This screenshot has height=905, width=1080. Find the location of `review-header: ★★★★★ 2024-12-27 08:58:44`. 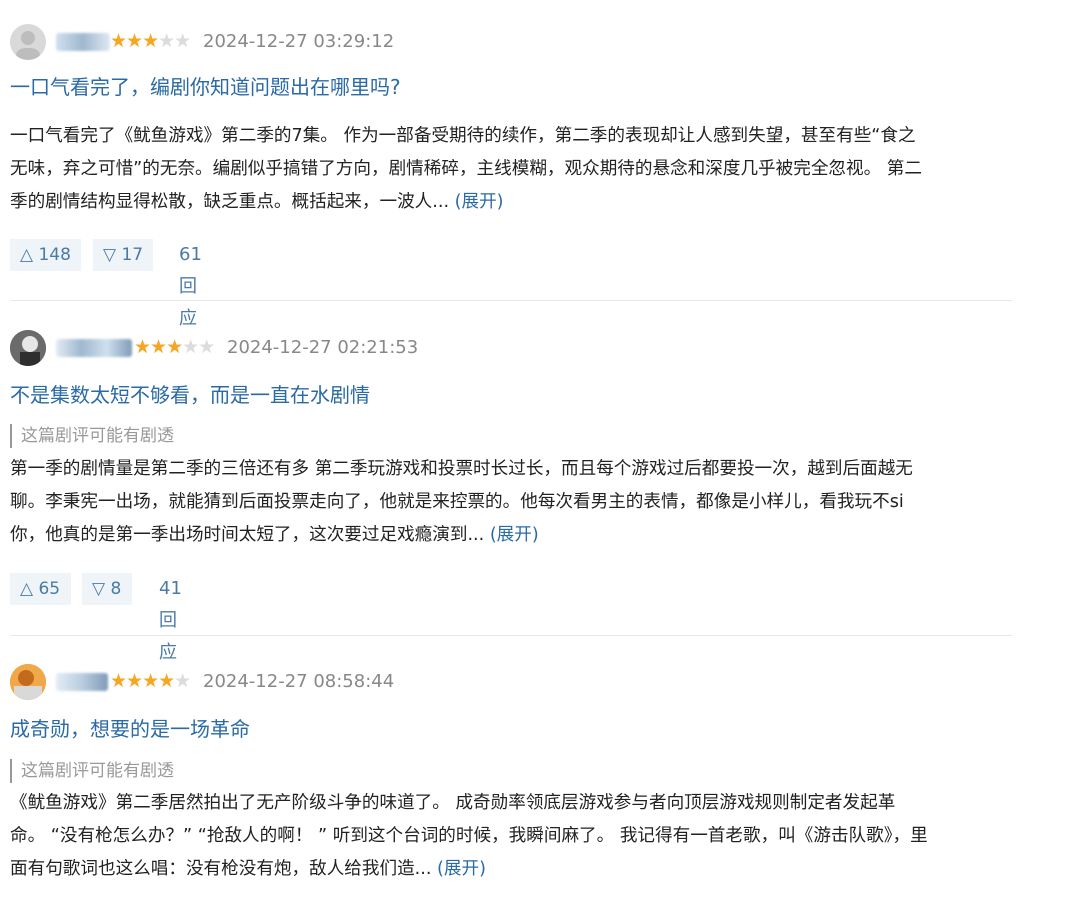

review-header: ★★★★★ 2024-12-27 08:58:44 is located at coordinates (511, 682).